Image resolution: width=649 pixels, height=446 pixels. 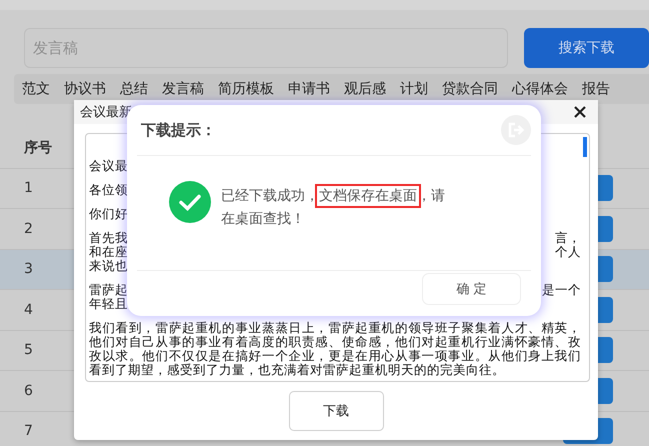 What do you see at coordinates (414, 89) in the screenshot?
I see `category-tab: 计划` at bounding box center [414, 89].